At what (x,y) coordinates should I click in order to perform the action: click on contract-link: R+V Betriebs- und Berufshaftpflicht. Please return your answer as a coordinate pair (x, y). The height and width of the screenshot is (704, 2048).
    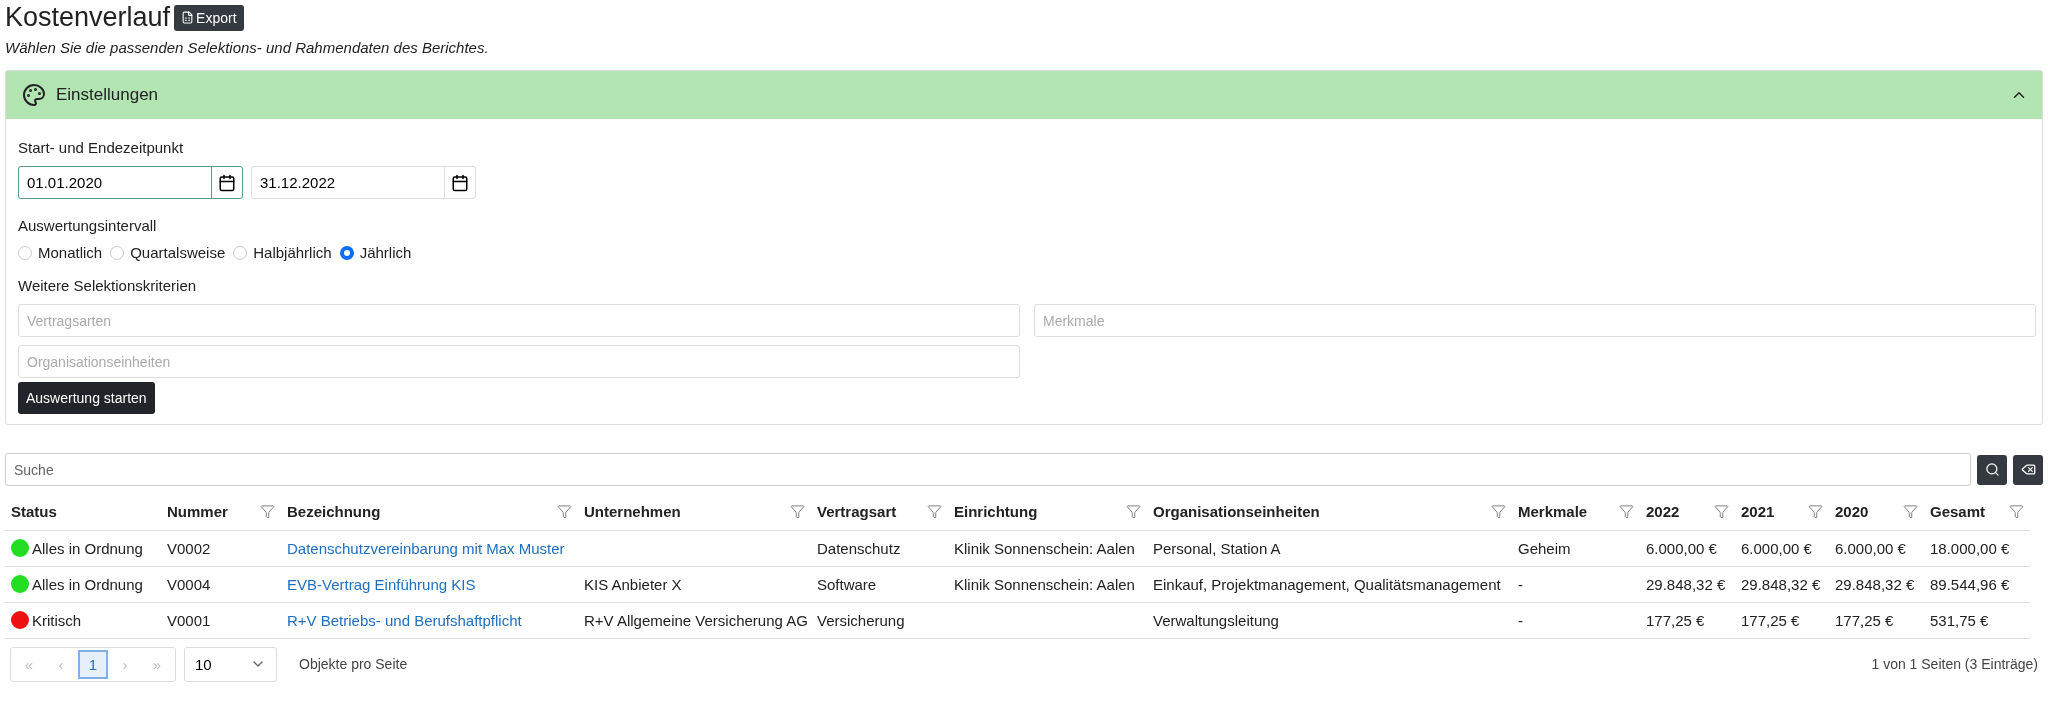
    Looking at the image, I should click on (404, 620).